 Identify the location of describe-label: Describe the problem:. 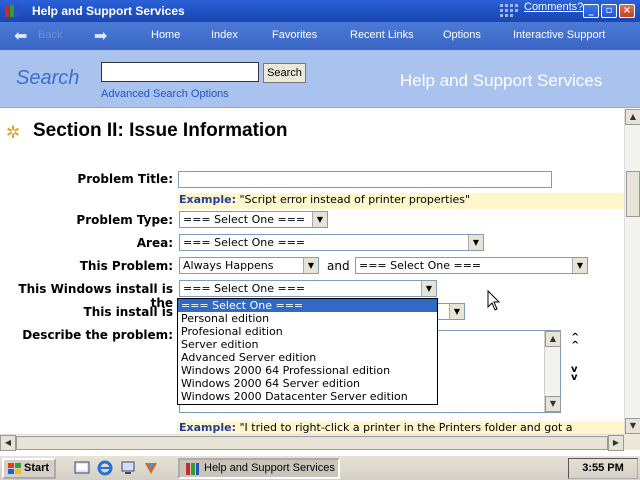
(97, 335).